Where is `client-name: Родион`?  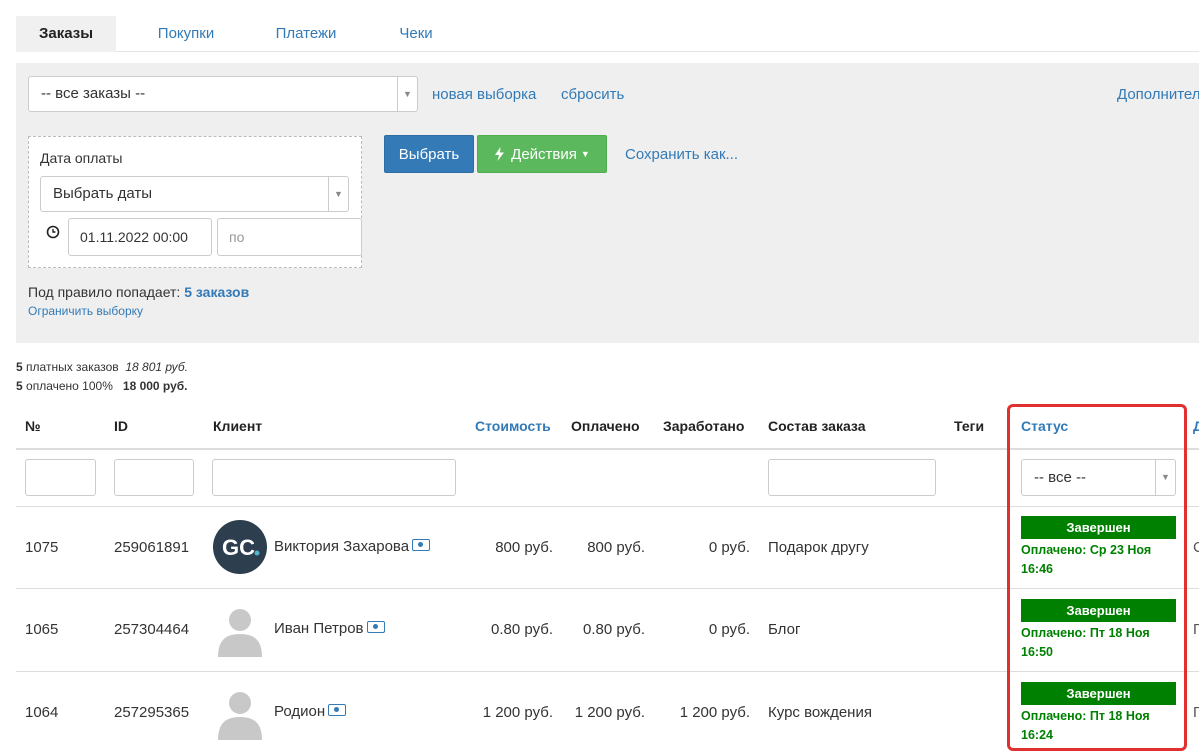
client-name: Родион is located at coordinates (300, 711).